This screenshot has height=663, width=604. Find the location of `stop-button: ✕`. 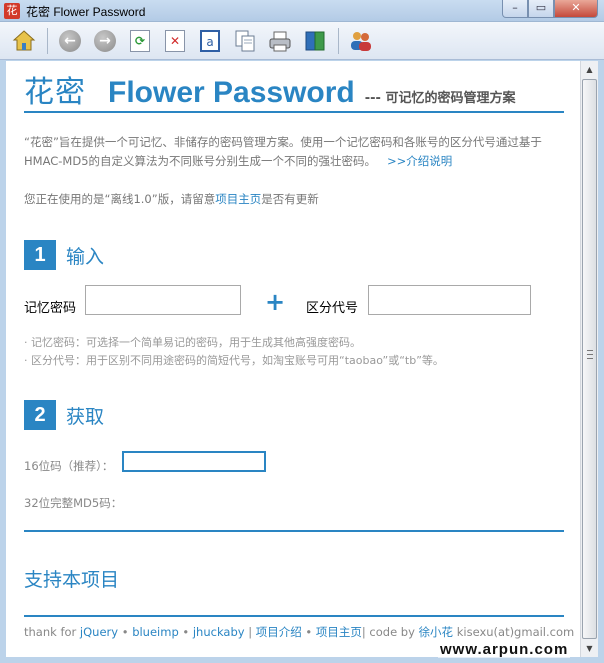

stop-button: ✕ is located at coordinates (175, 41).